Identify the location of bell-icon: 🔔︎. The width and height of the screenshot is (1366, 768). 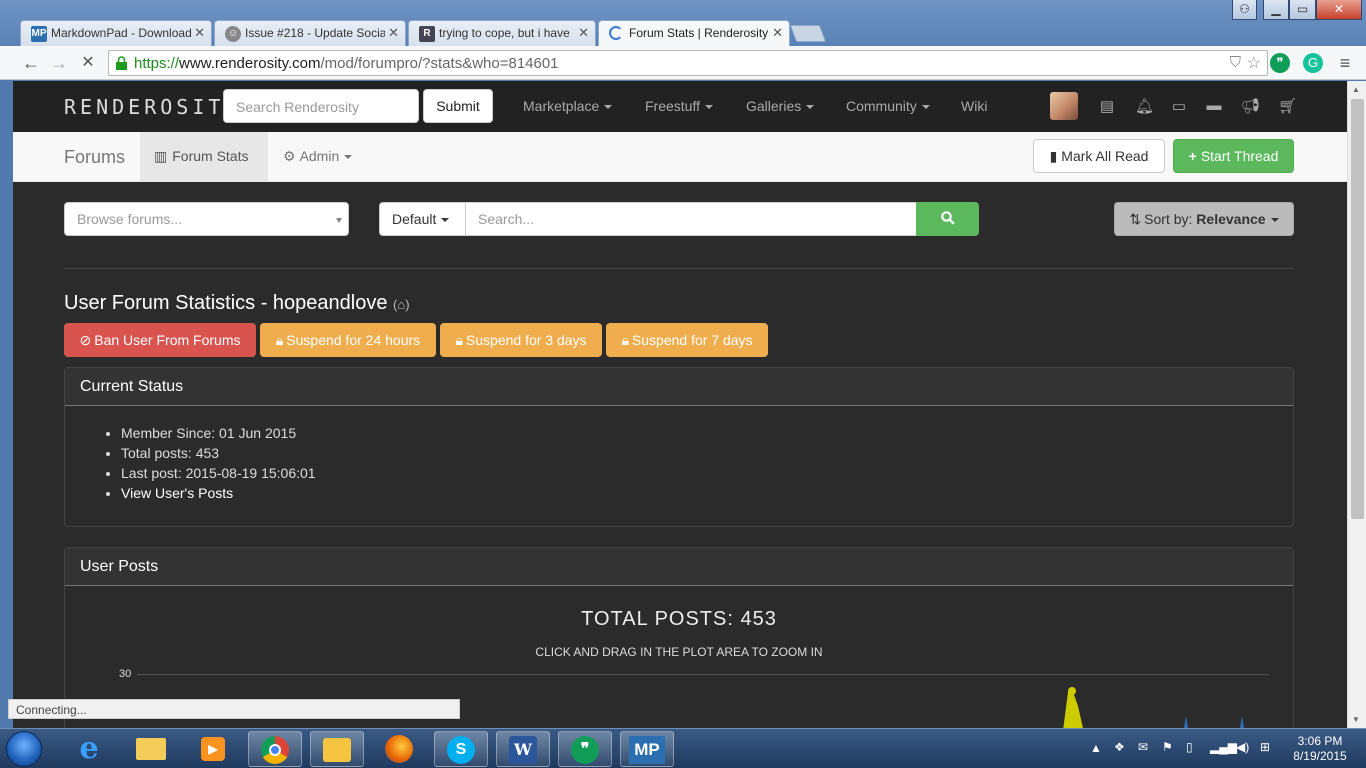
(1144, 106).